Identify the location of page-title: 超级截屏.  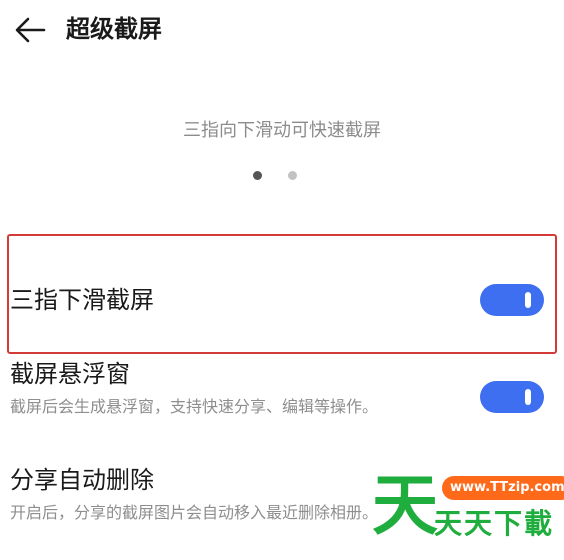
(114, 29).